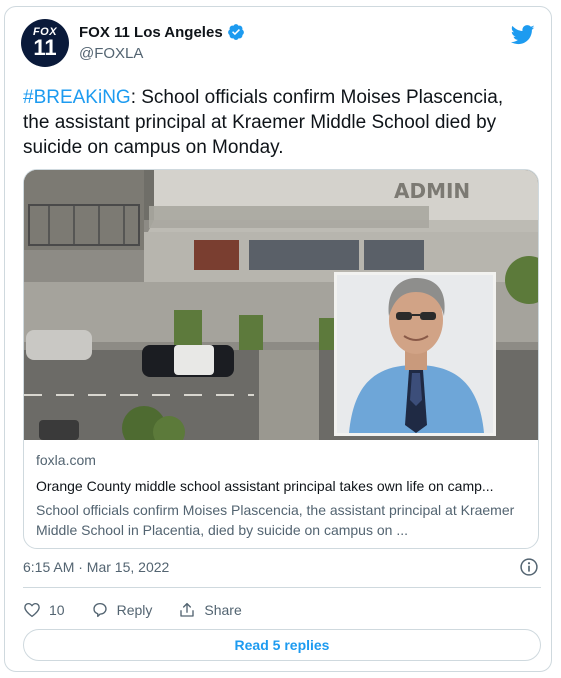 This screenshot has width=561, height=678. Describe the element at coordinates (282, 568) in the screenshot. I see `timestamp-row: 6:15 AM · Mar 15, 2022` at that location.